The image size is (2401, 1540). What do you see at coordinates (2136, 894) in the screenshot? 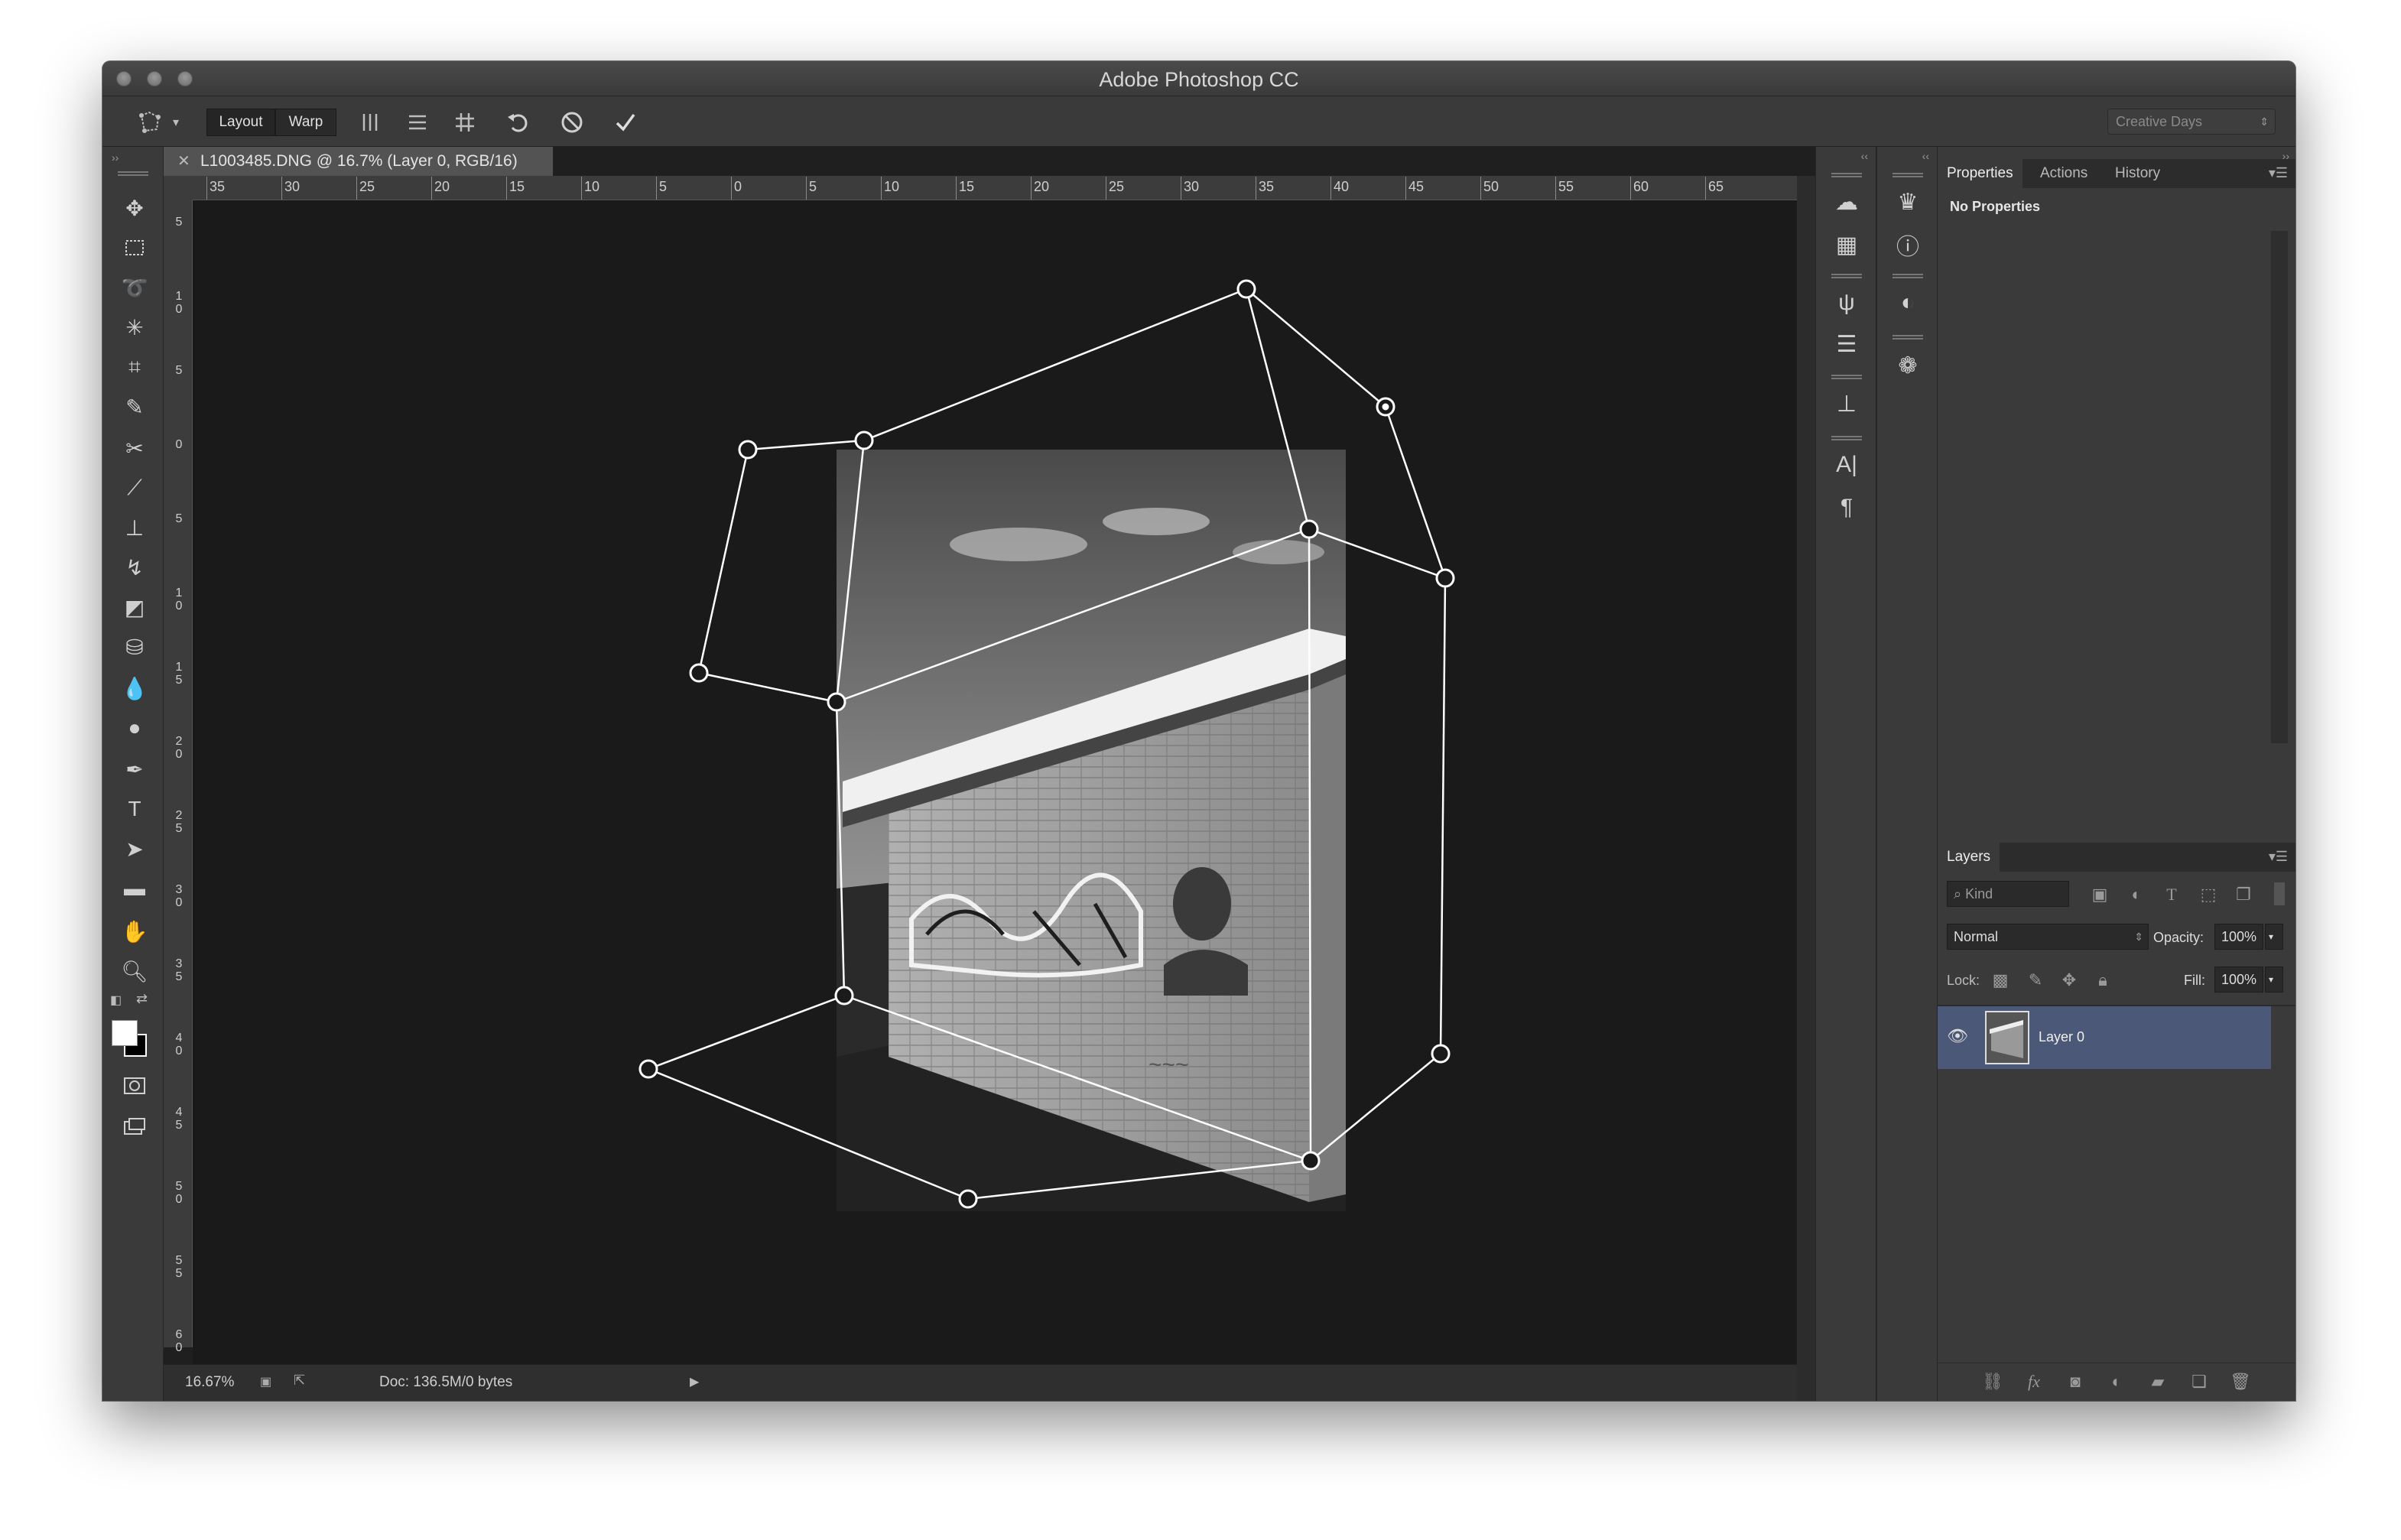
I see `filter-adjustment-icon: ◐` at bounding box center [2136, 894].